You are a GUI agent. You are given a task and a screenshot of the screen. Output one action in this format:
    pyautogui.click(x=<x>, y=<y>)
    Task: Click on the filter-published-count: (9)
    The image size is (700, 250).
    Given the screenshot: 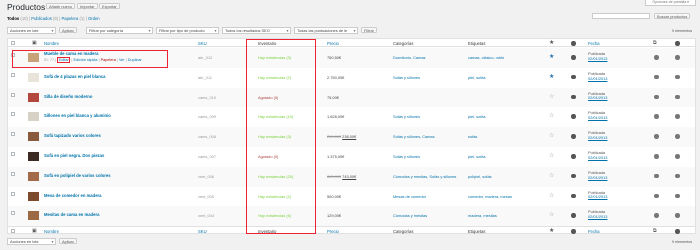 What is the action you would take?
    pyautogui.click(x=55, y=18)
    